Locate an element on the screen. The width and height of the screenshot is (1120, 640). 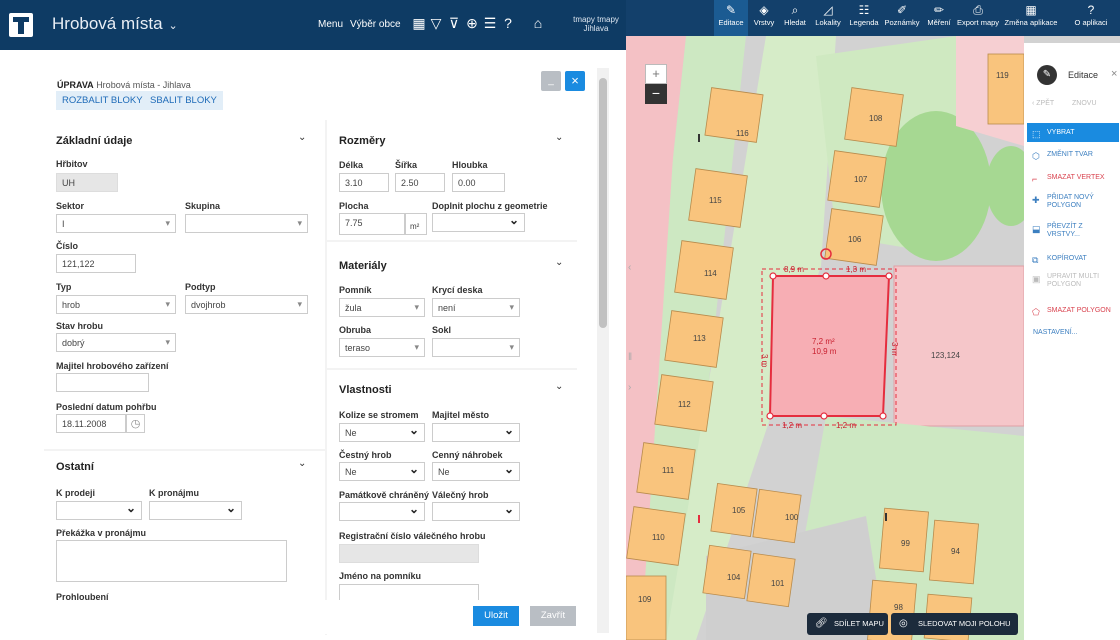
close-x-button: × is located at coordinates (575, 81).